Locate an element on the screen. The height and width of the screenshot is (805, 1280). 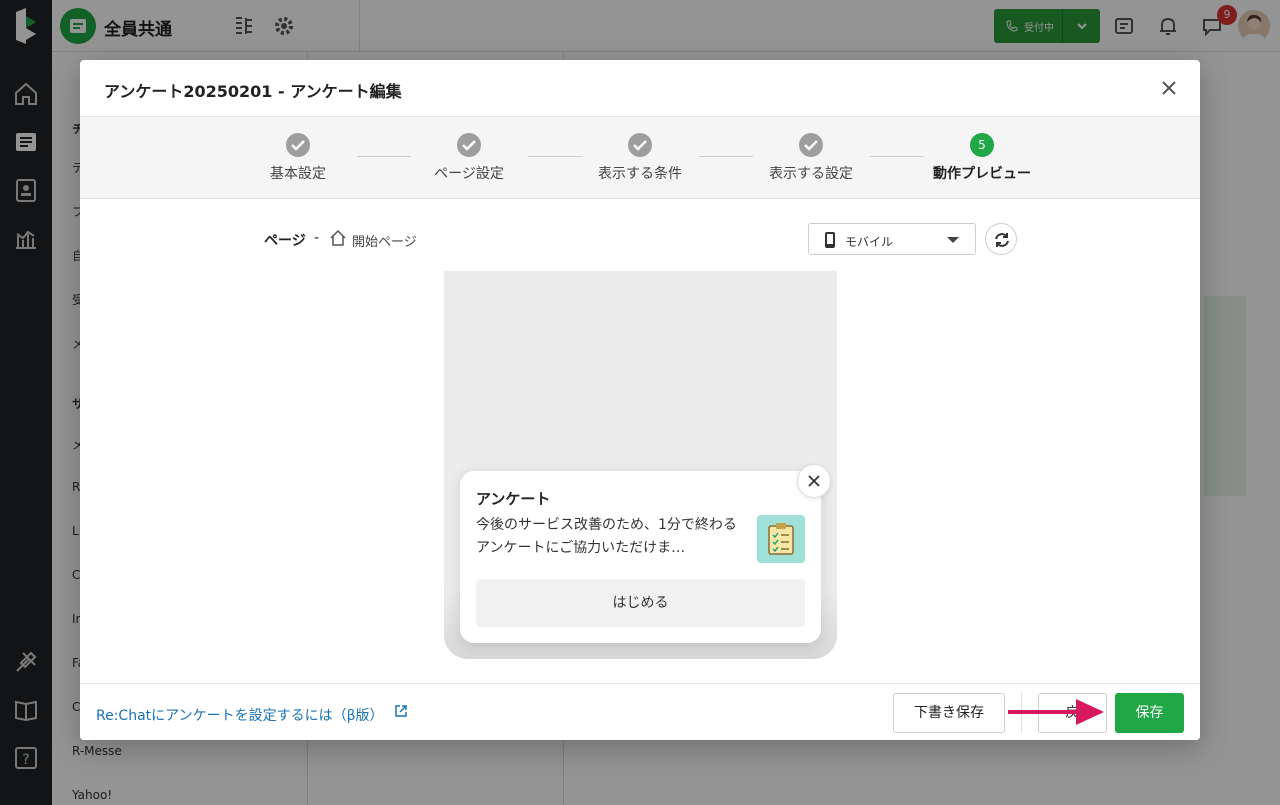
modal-header: アンケート20250201 - アンケート編集 is located at coordinates (640, 88).